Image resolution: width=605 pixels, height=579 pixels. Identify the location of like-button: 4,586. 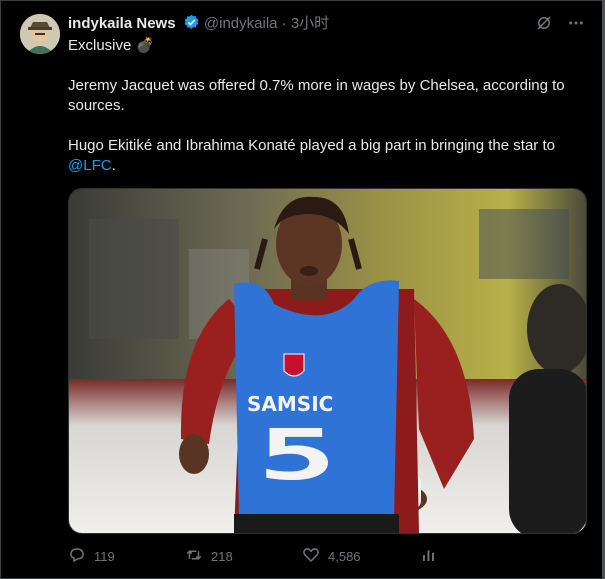
(331, 556).